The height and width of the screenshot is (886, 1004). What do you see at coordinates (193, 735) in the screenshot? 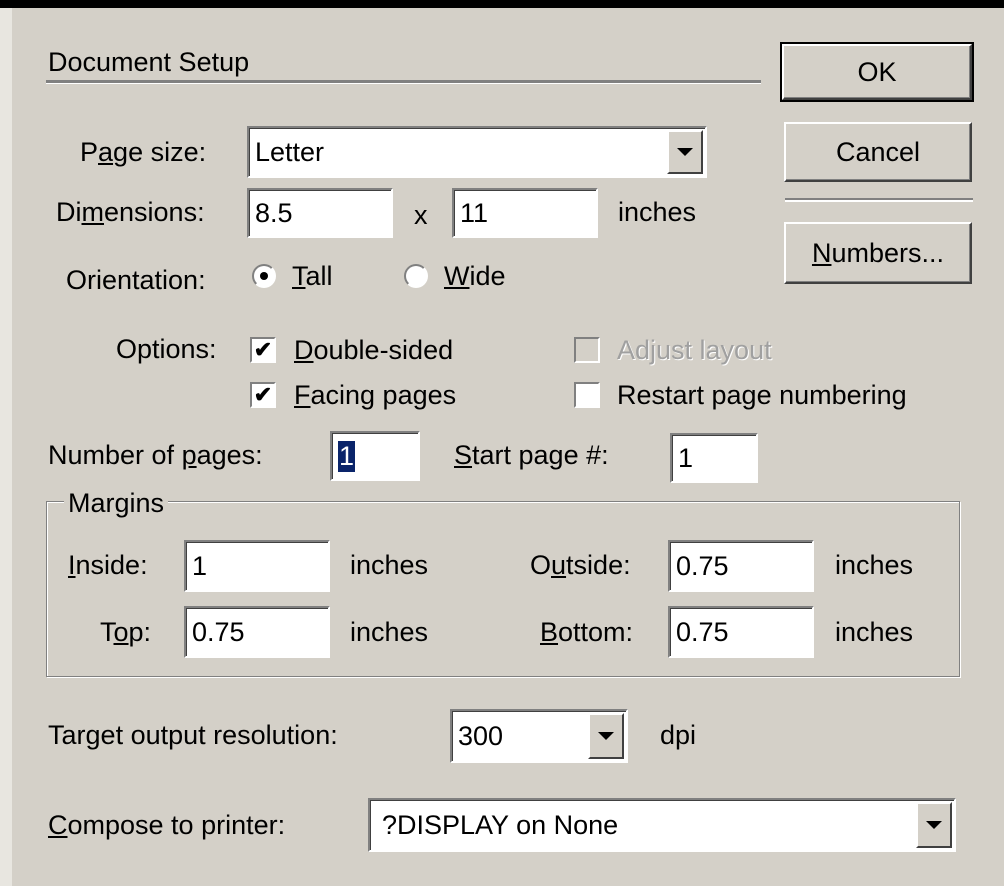
I see `resolution-label: Target output resolution:` at bounding box center [193, 735].